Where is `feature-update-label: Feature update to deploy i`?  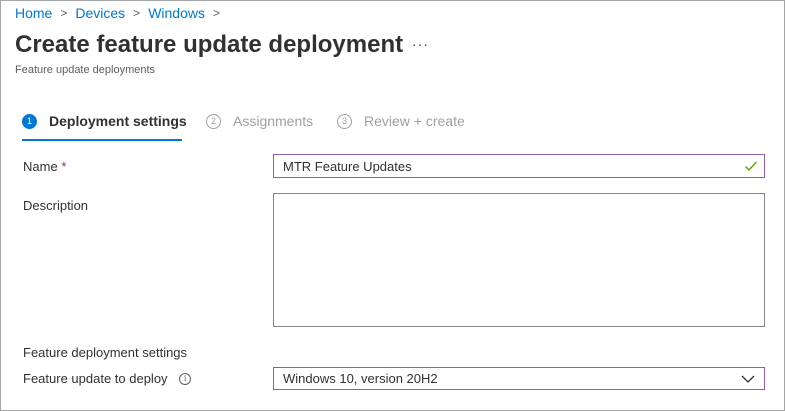
feature-update-label: Feature update to deploy i is located at coordinates (107, 378).